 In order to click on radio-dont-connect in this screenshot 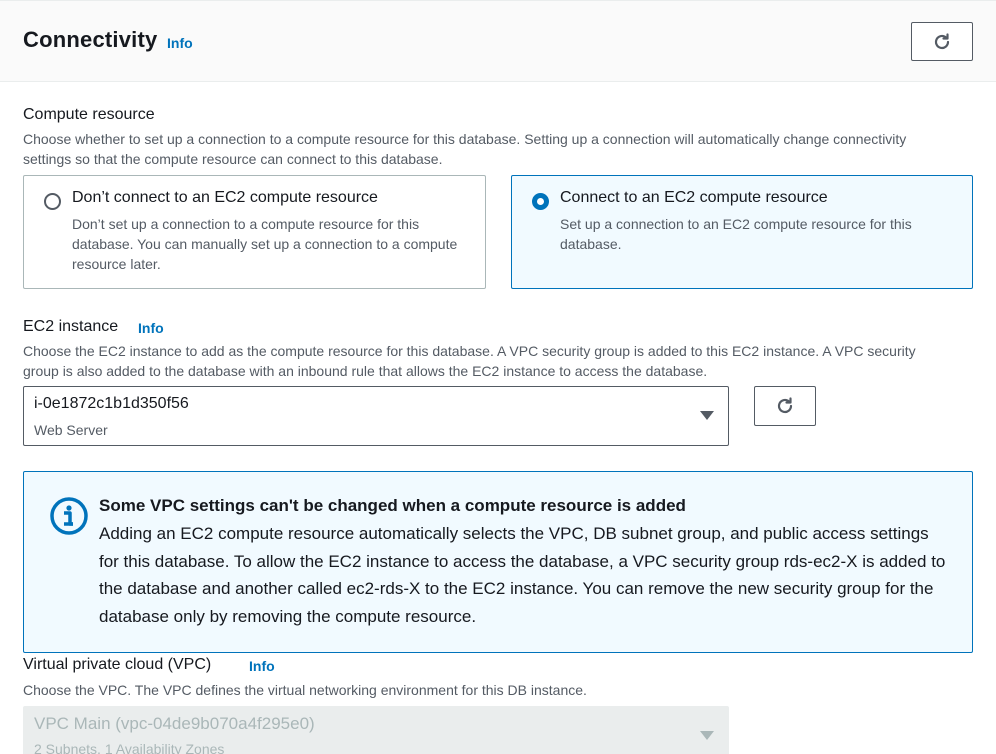, I will do `click(52, 201)`.